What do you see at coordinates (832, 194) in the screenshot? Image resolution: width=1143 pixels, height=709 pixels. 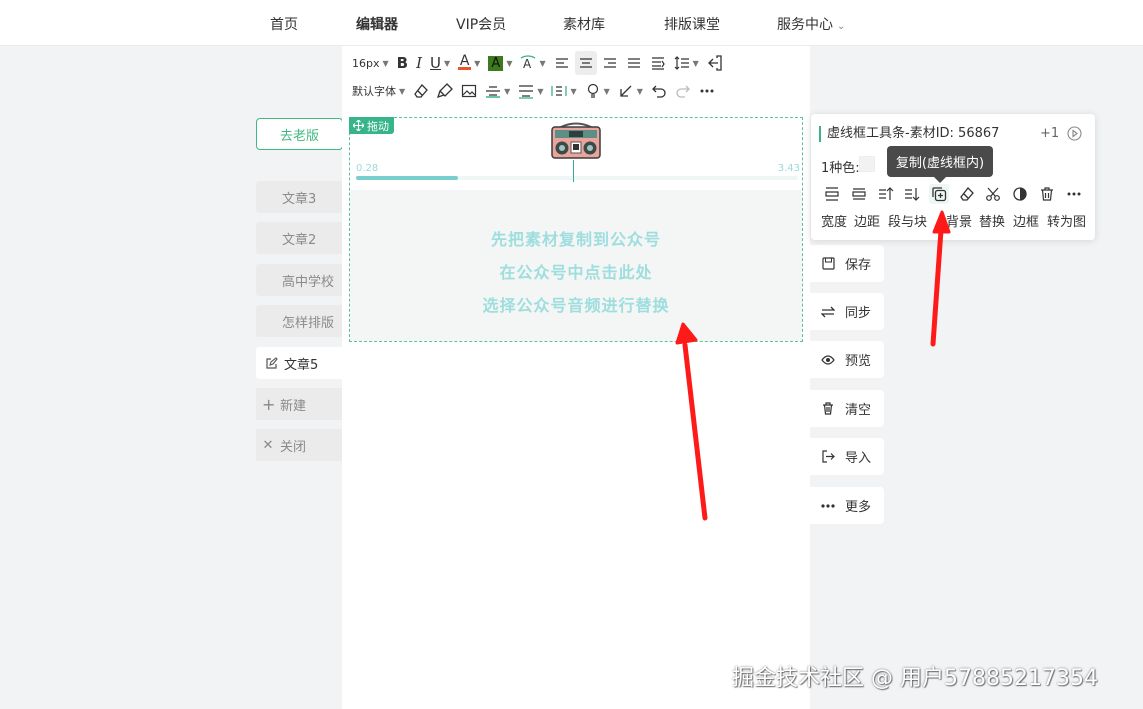 I see `width-button` at bounding box center [832, 194].